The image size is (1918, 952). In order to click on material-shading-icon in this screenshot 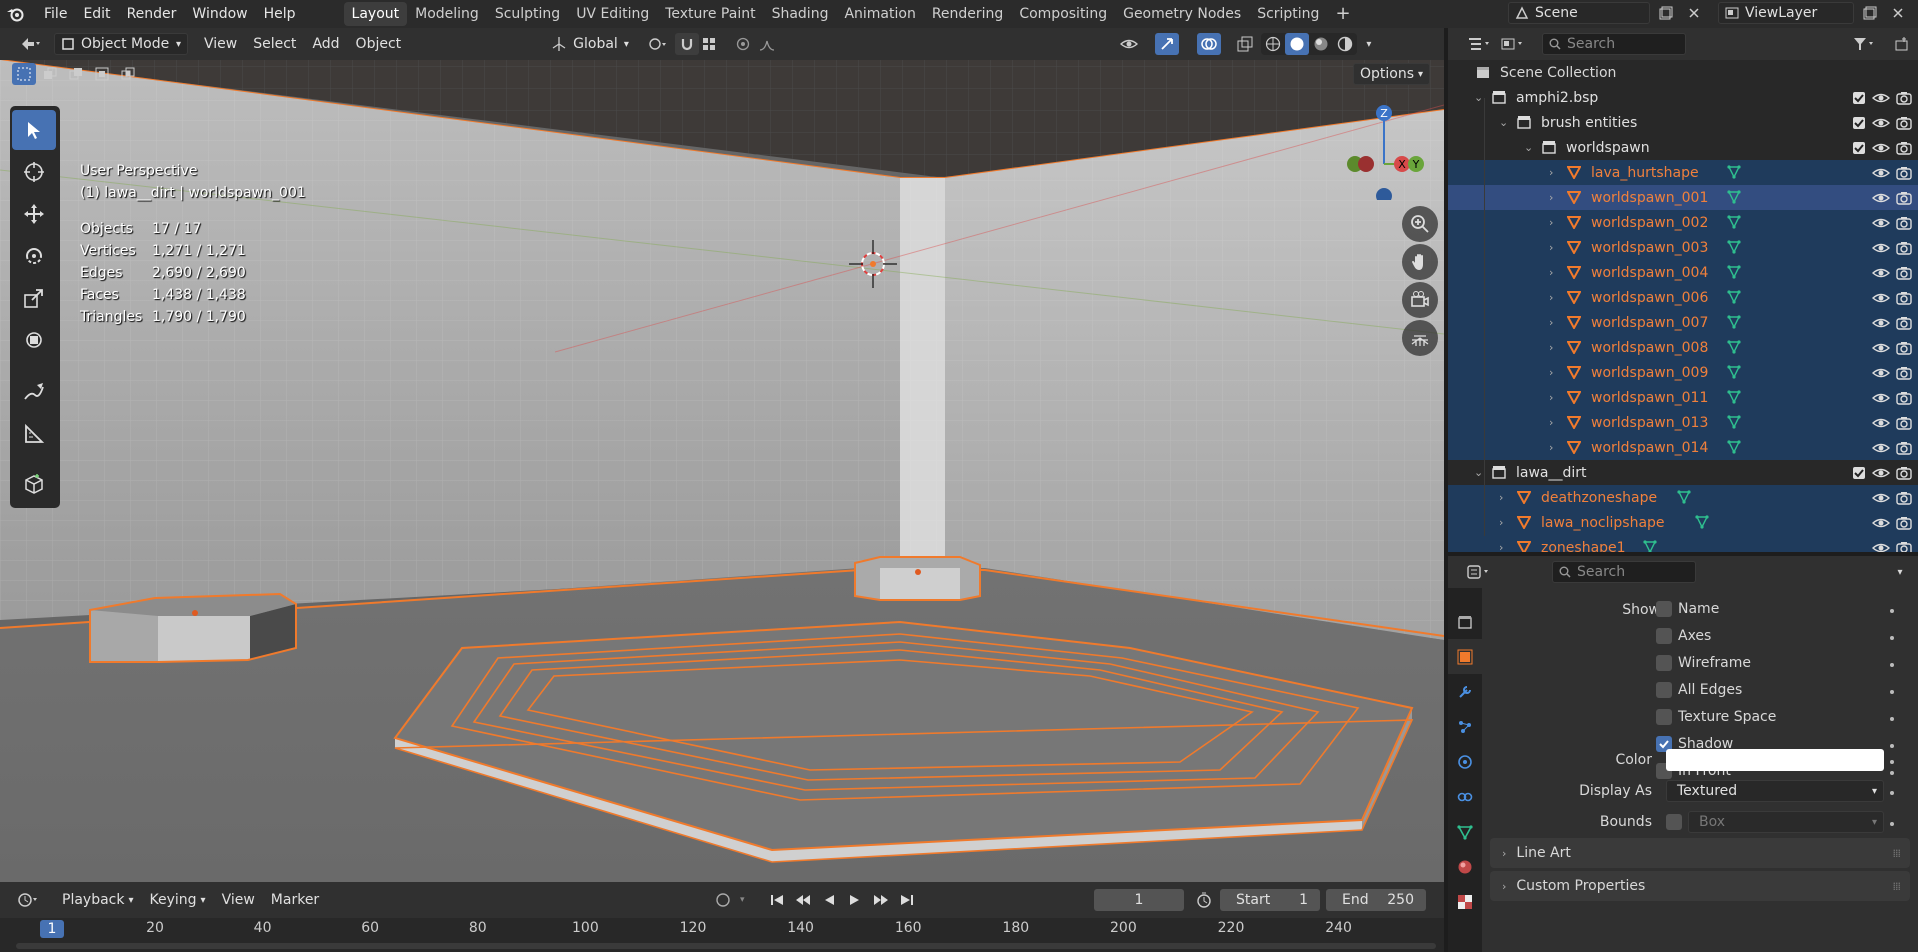, I will do `click(1321, 44)`.